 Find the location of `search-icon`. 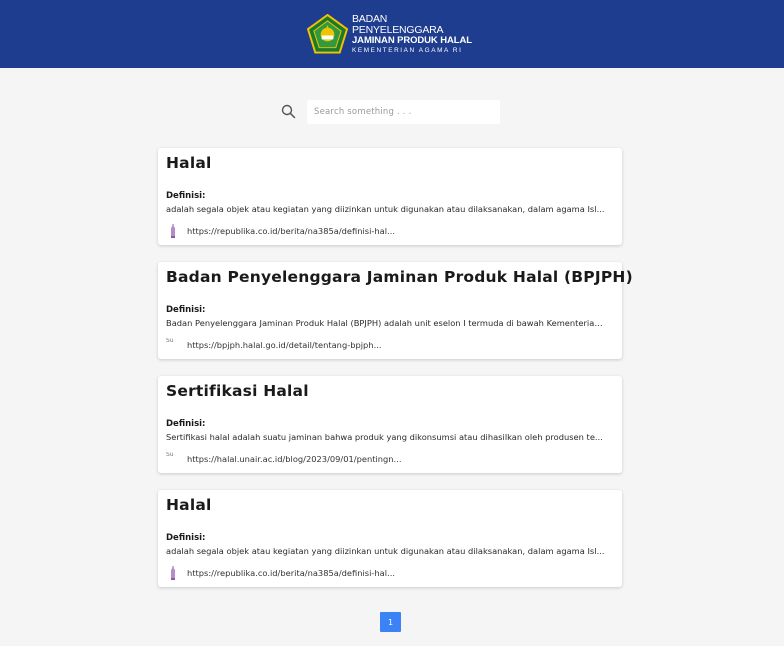

search-icon is located at coordinates (288, 111).